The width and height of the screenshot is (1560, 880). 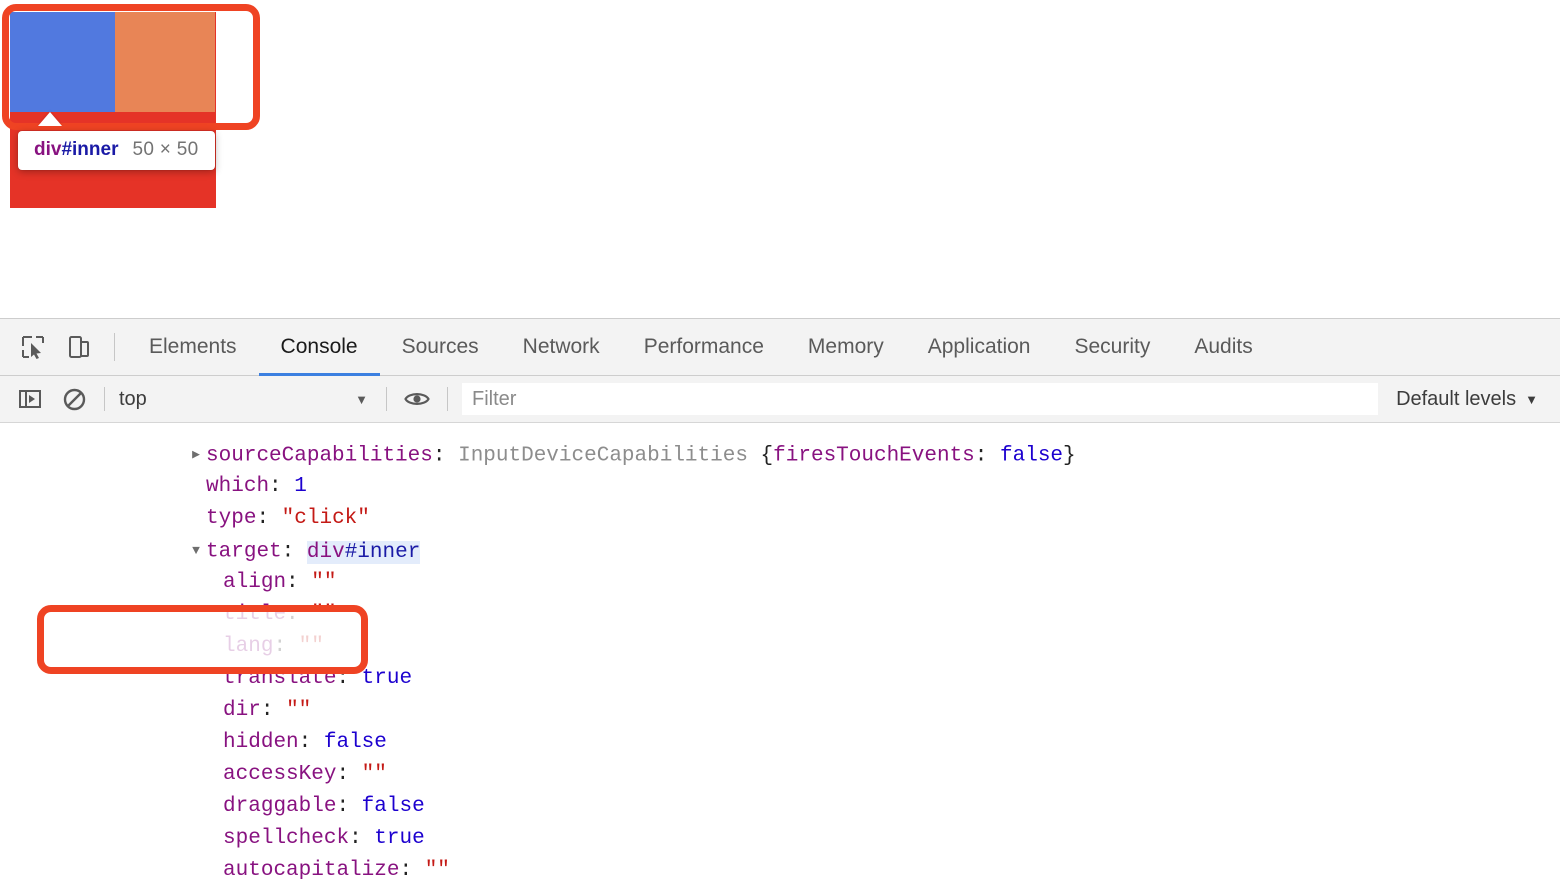 I want to click on inspect-tooltip-dimensions: 50 × 50, so click(x=165, y=149).